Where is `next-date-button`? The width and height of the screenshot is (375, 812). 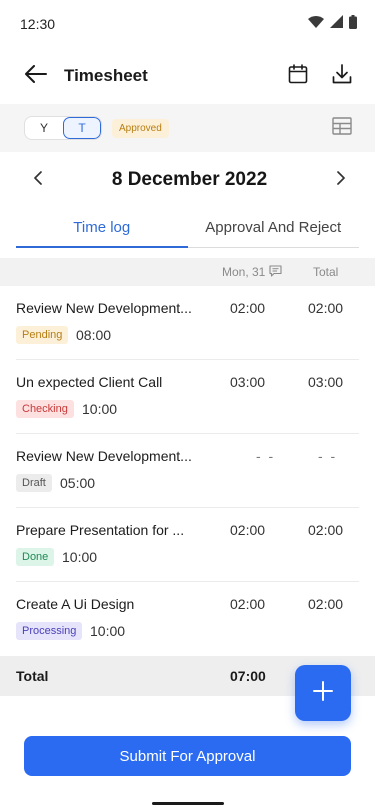
next-date-button is located at coordinates (341, 180).